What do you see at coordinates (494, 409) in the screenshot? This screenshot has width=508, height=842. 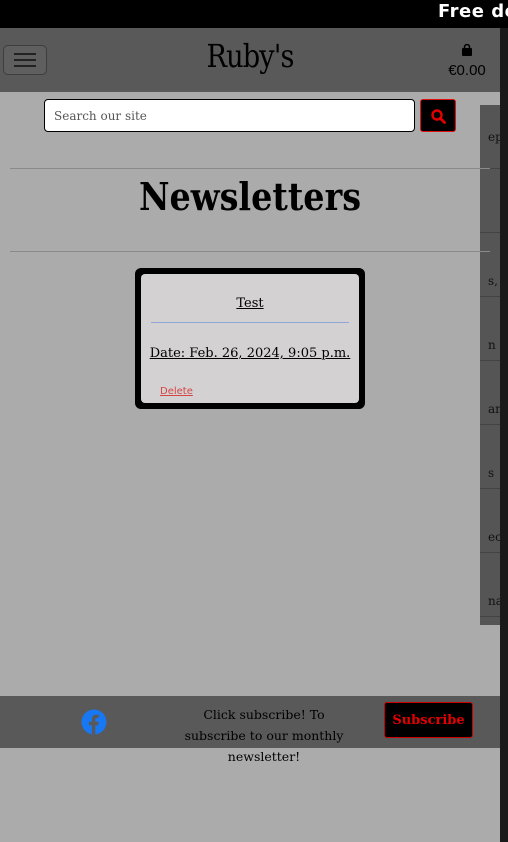 I see `side-panel-item-label: an` at bounding box center [494, 409].